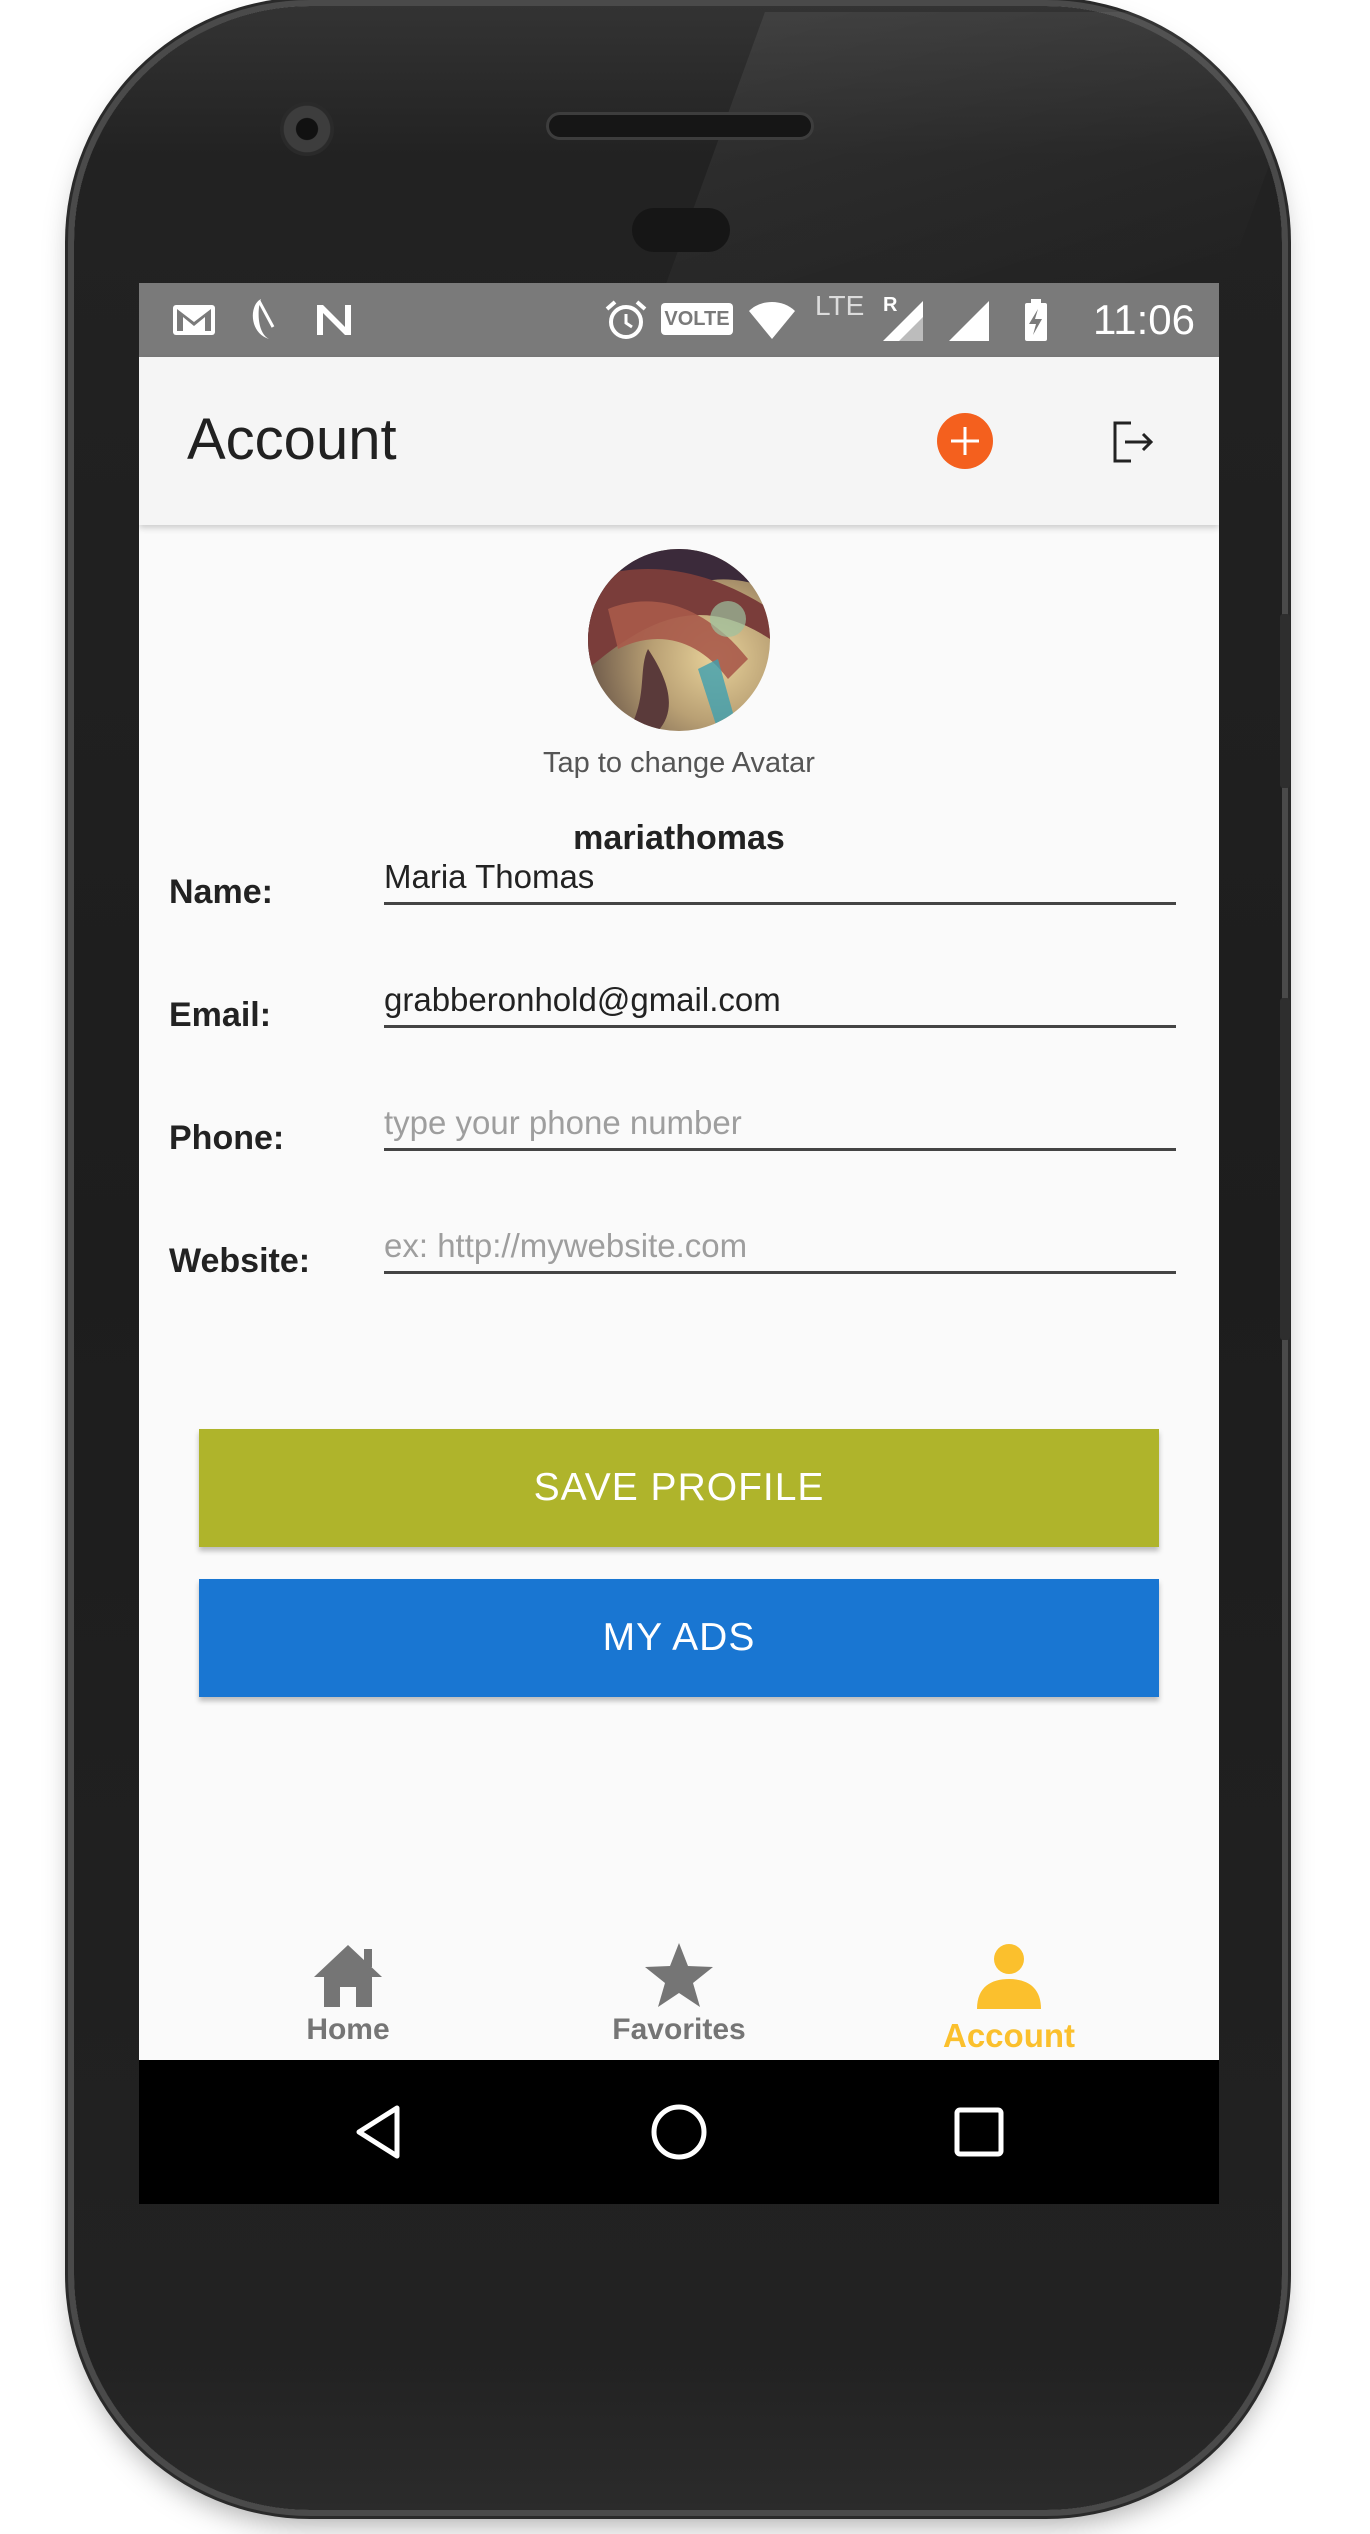 This screenshot has height=2534, width=1370. What do you see at coordinates (903, 321) in the screenshot?
I see `signal-icon` at bounding box center [903, 321].